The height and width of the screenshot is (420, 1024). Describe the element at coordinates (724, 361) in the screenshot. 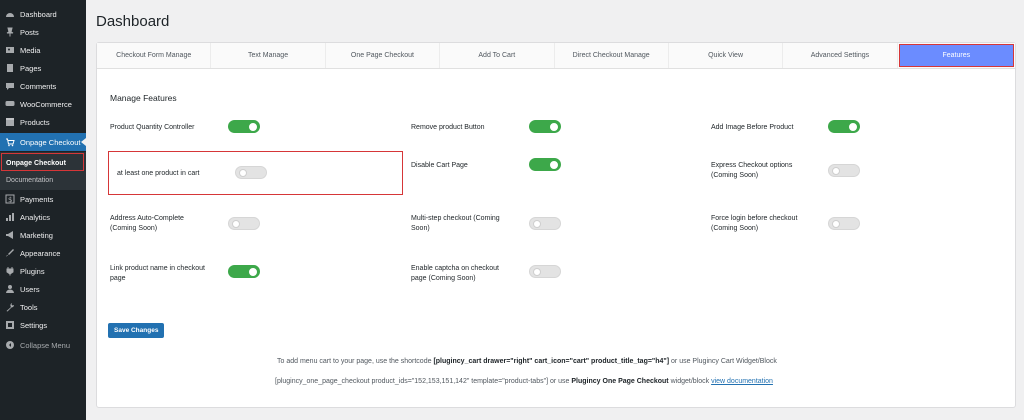

I see `note-text: or use Plugincy Cart Widget/Block` at that location.